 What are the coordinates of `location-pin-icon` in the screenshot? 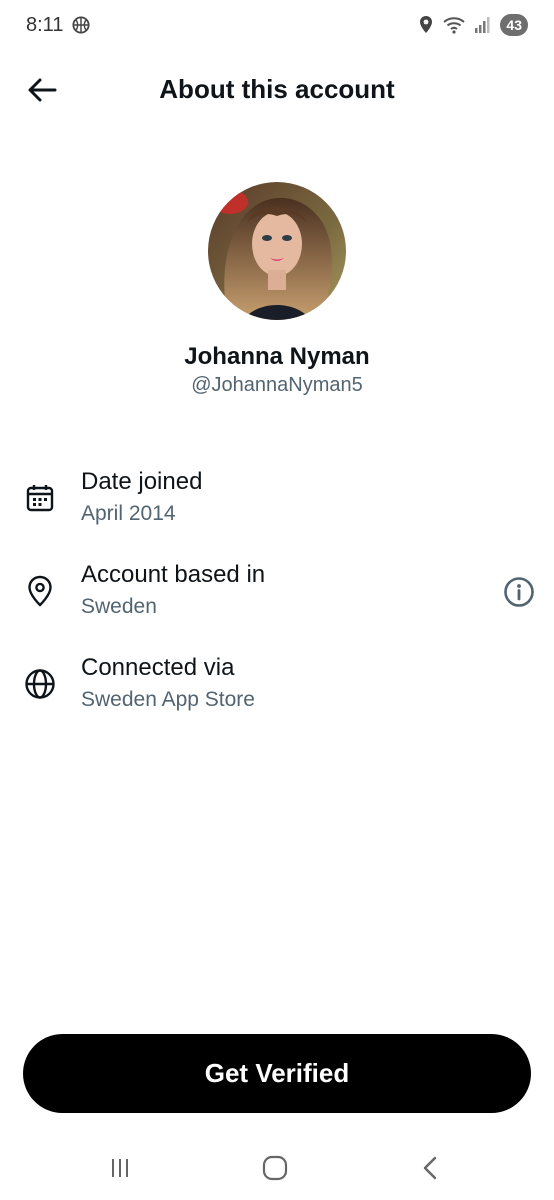 It's located at (40, 591).